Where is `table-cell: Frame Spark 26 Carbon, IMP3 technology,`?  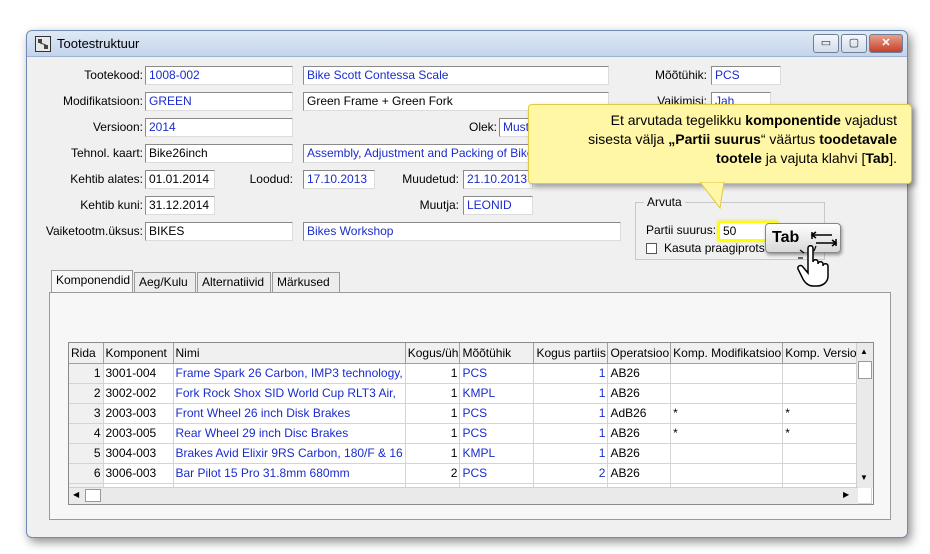 table-cell: Frame Spark 26 Carbon, IMP3 technology, is located at coordinates (289, 373).